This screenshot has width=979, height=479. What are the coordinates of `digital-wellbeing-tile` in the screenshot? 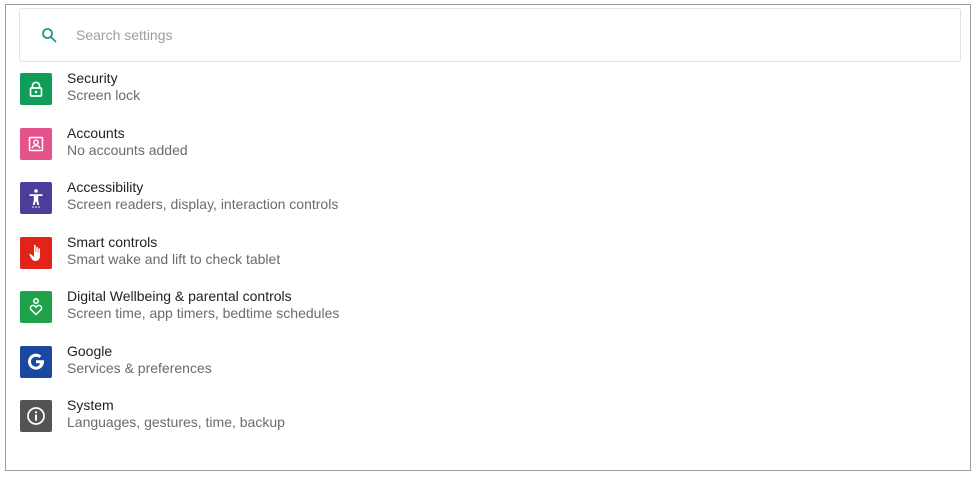 It's located at (36, 307).